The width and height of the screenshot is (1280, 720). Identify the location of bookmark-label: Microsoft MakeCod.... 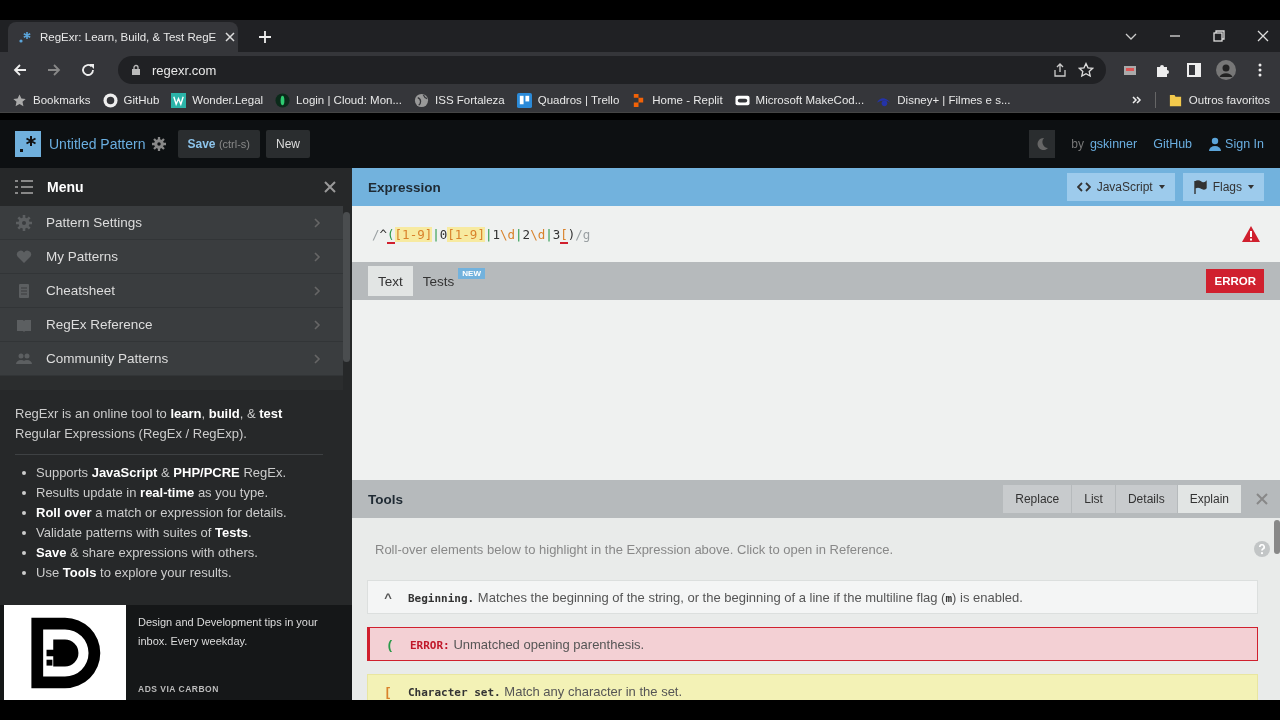
(810, 100).